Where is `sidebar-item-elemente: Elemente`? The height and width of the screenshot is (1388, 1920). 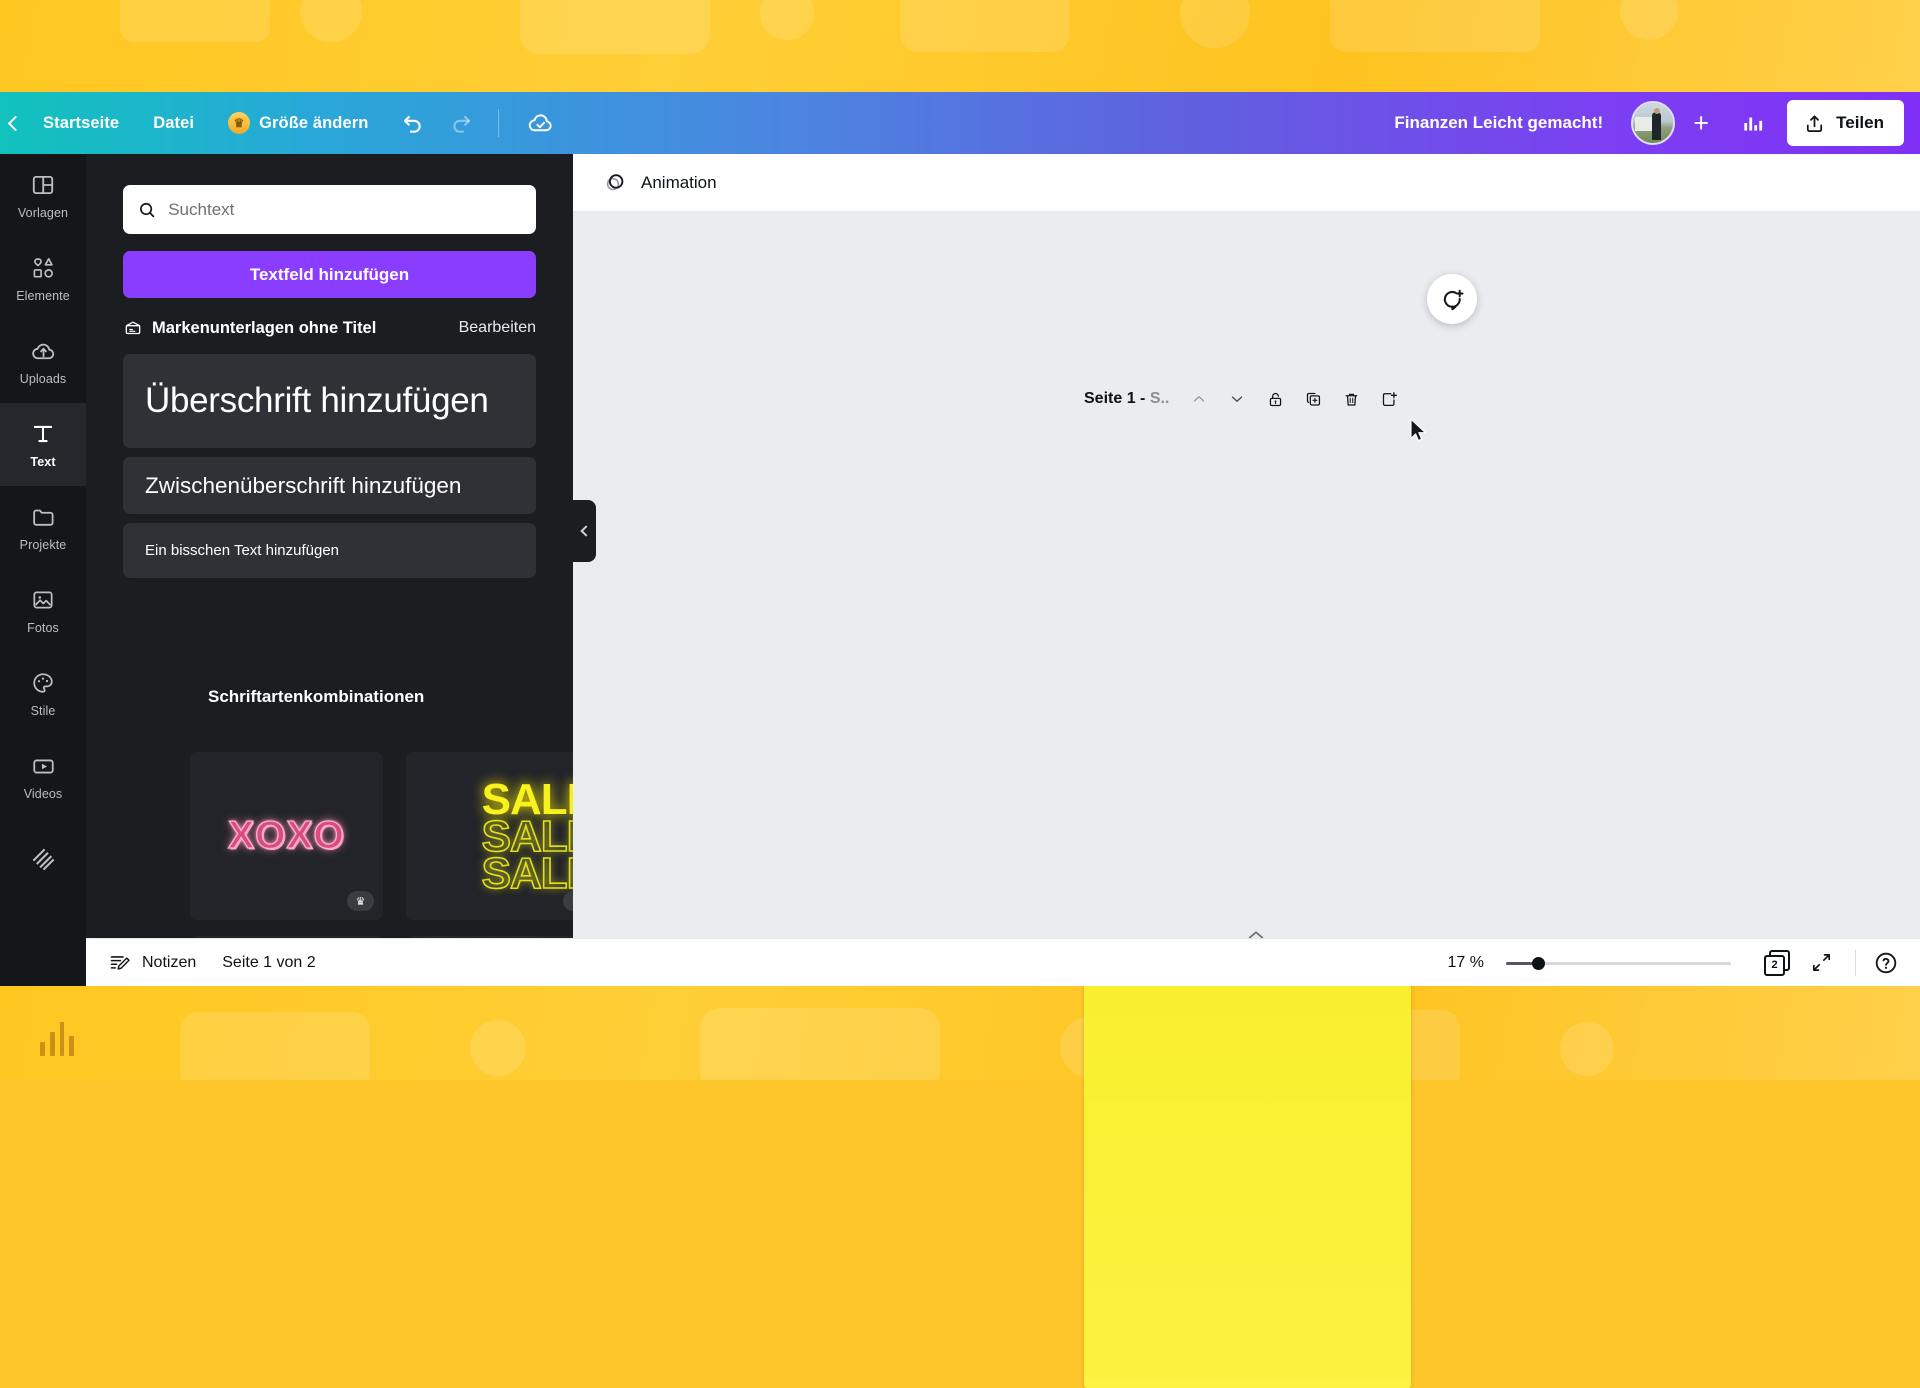 sidebar-item-elemente: Elemente is located at coordinates (43, 278).